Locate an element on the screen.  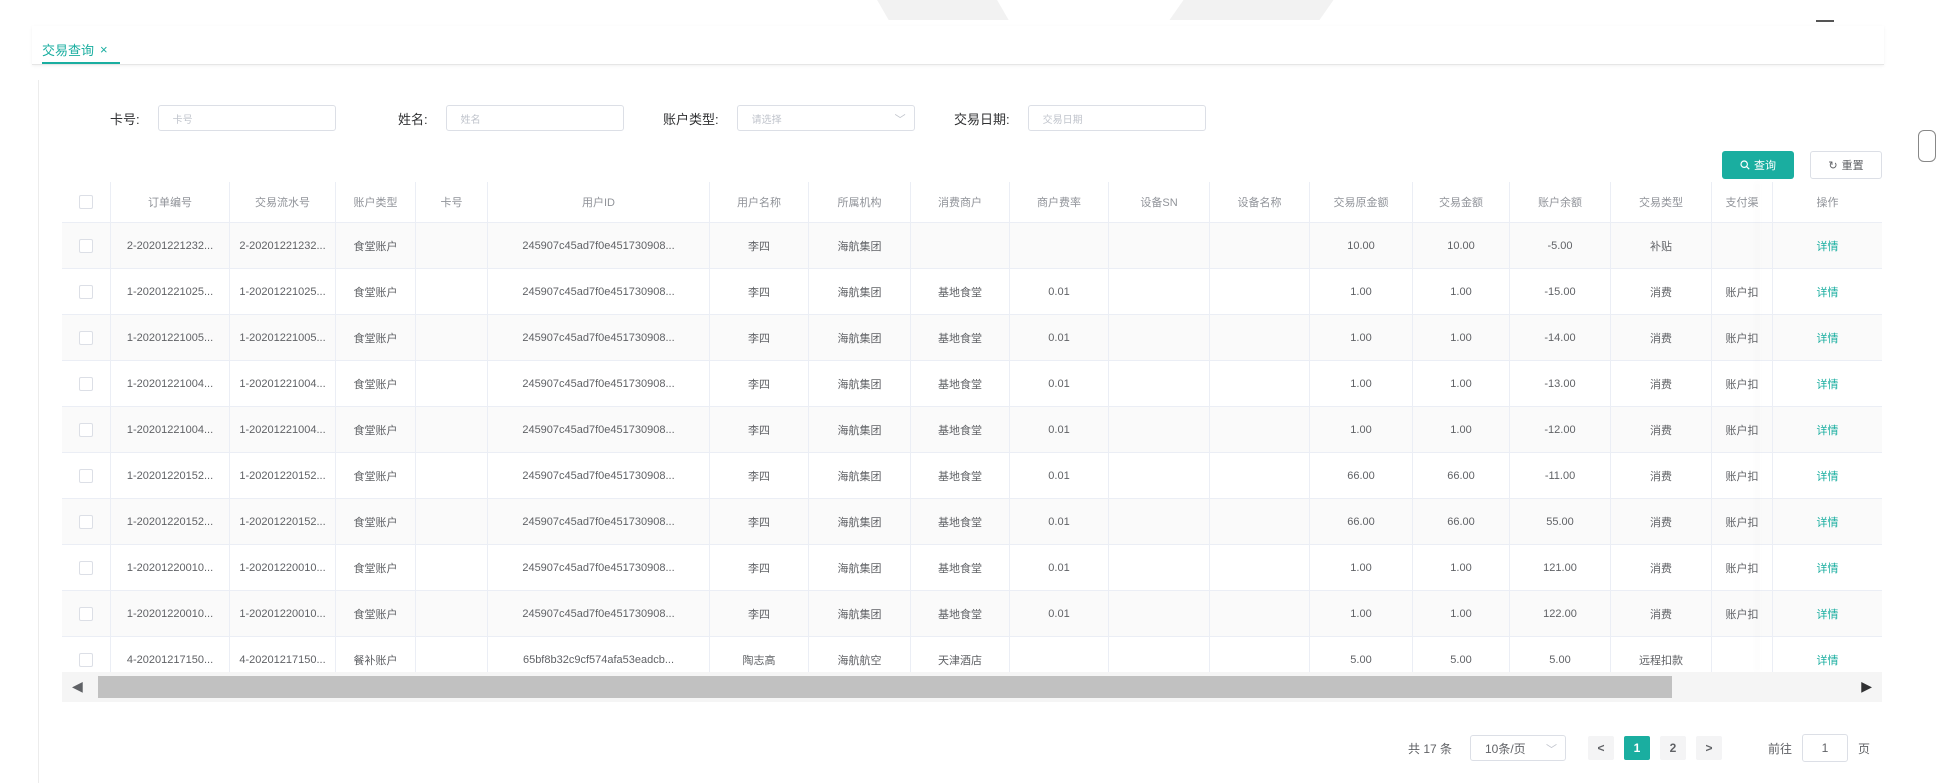
page-size-select: 10条/页 ﹀ is located at coordinates (1518, 748).